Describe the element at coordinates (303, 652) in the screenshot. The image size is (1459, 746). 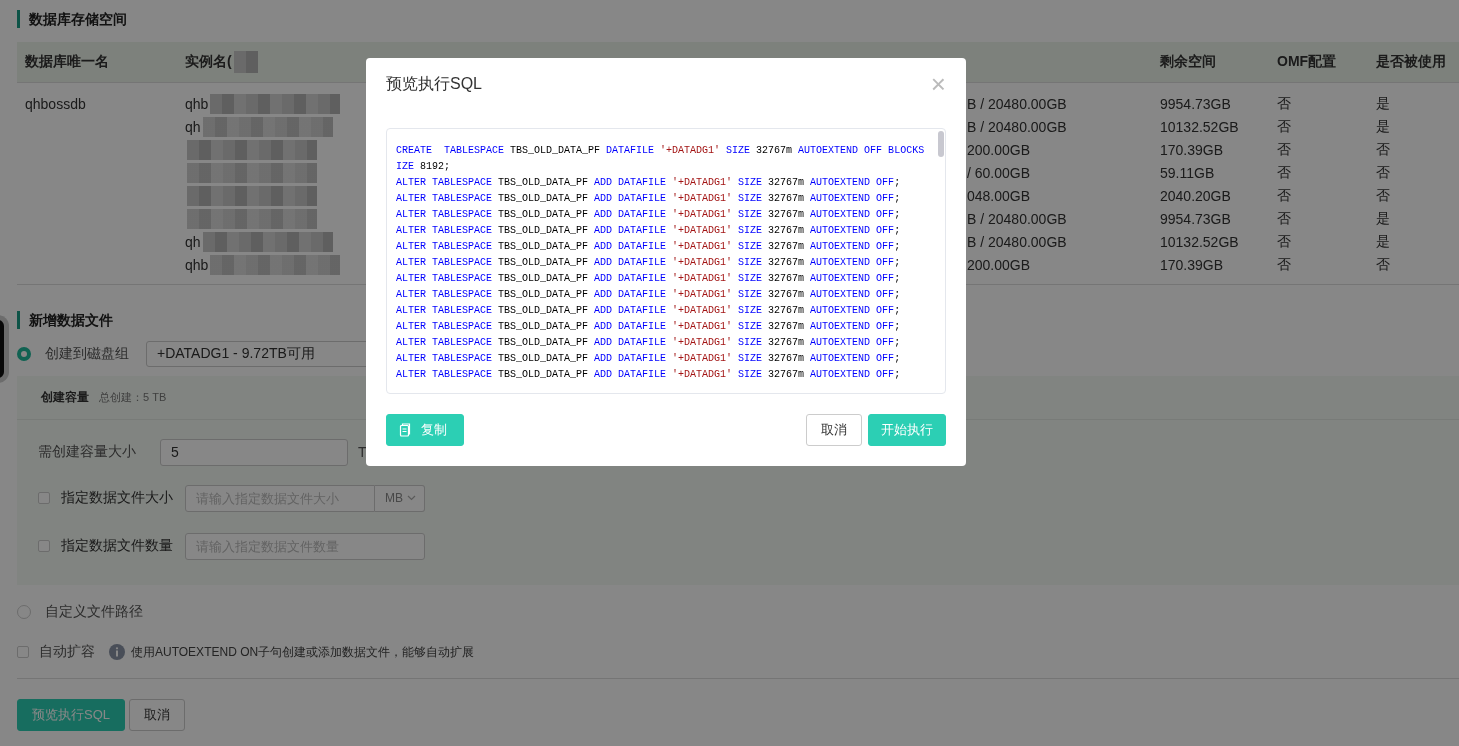
I see `hint-text: 使用AUTOEXTEND ON子句创建或添加数据文件，能够自动扩展` at that location.